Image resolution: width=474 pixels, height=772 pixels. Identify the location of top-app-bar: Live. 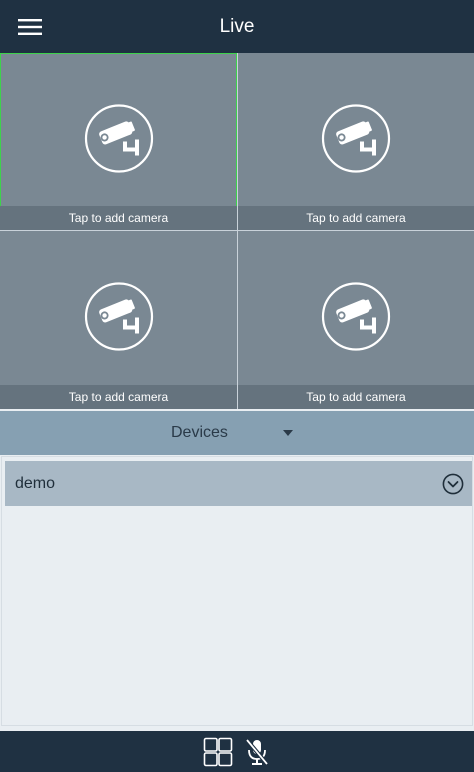
(237, 26).